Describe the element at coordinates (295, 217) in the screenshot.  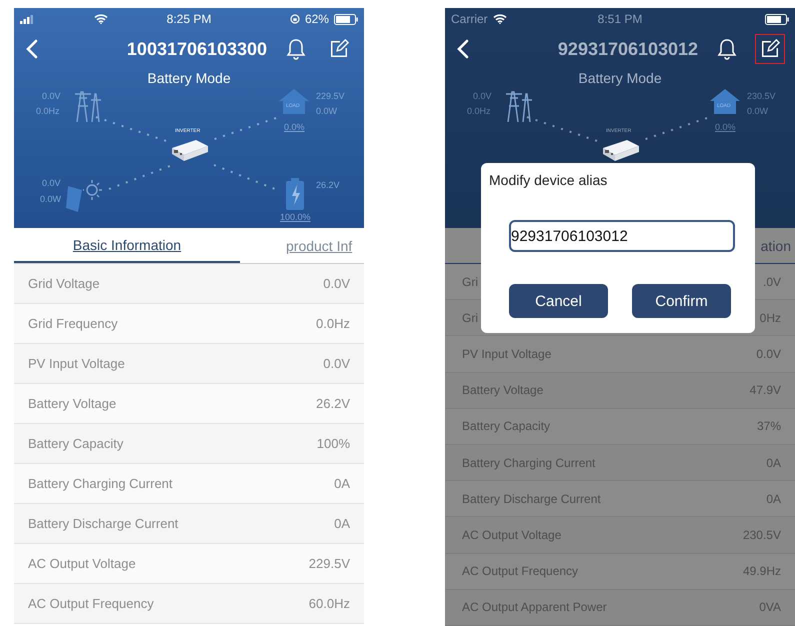
I see `battery-percentage-link: 100.0%` at that location.